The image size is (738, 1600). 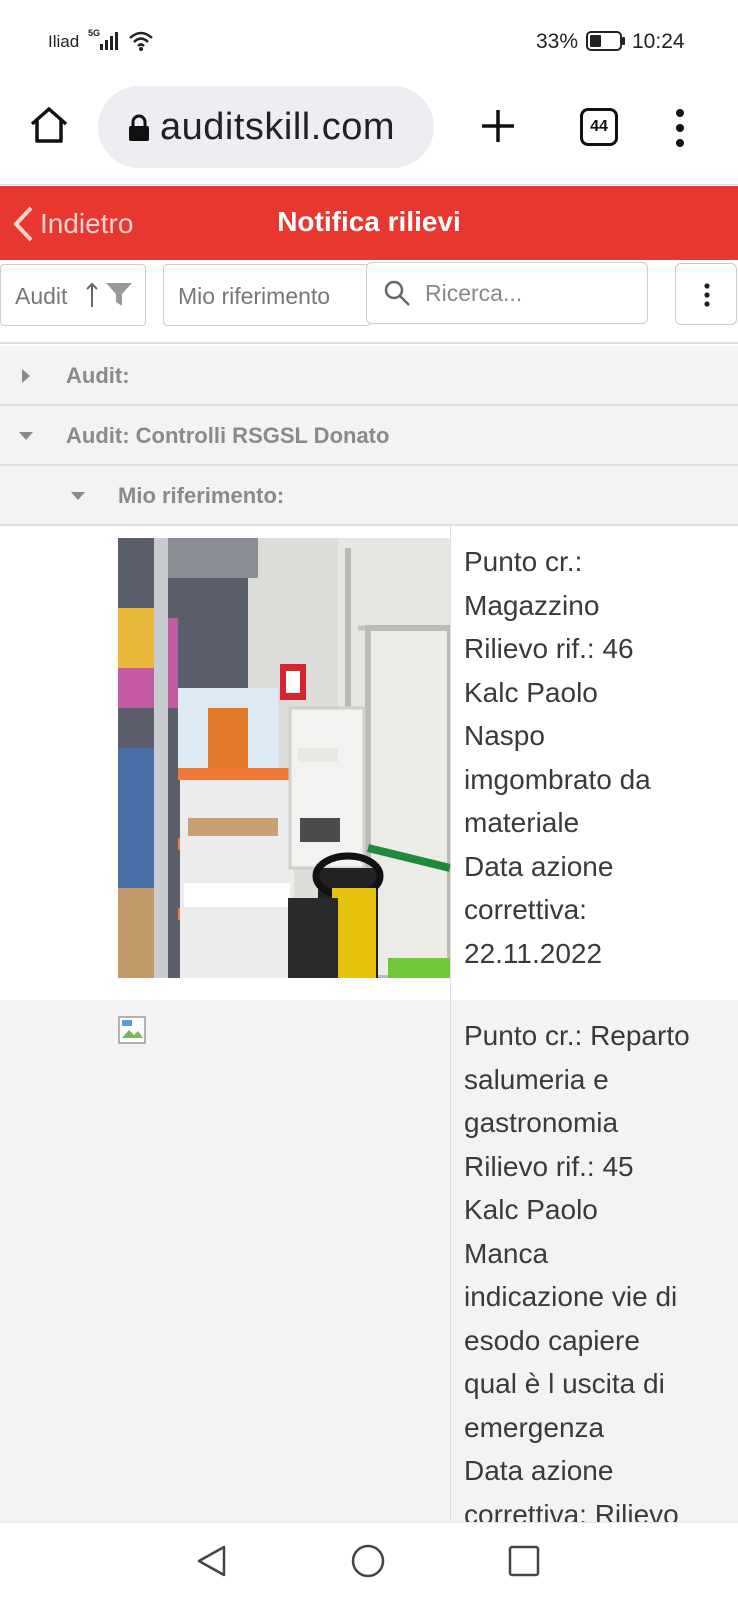 I want to click on group-label: Mio riferimento:, so click(x=201, y=495).